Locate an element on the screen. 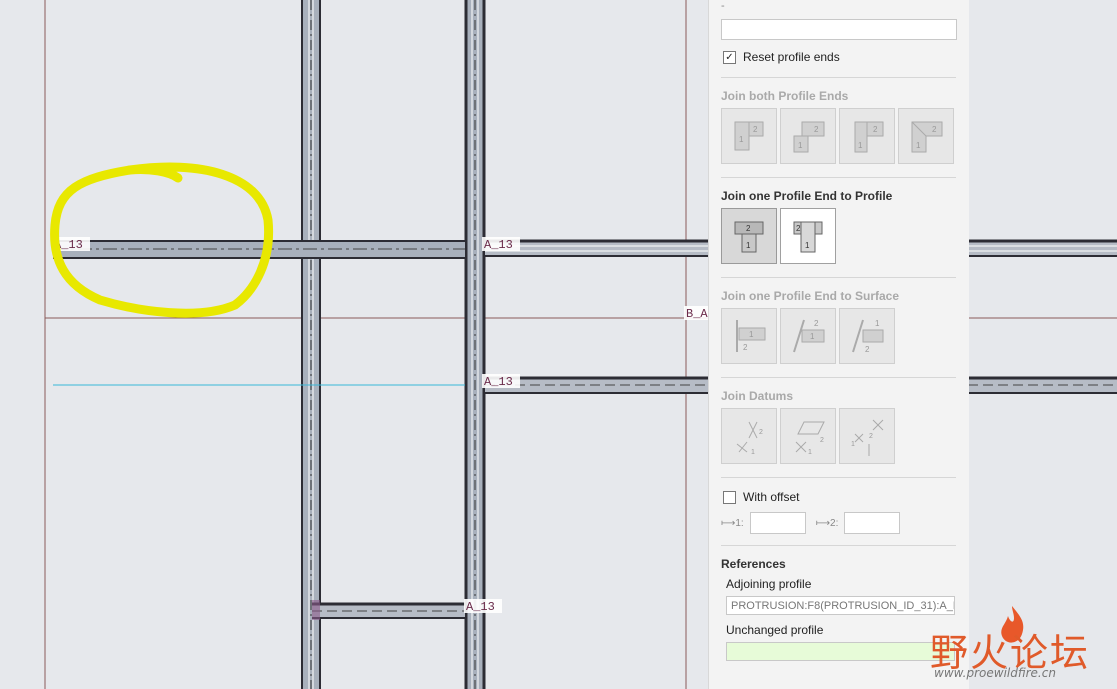  offset-fields-row: ⟼ 1: ⟼ 2: is located at coordinates (815, 523).